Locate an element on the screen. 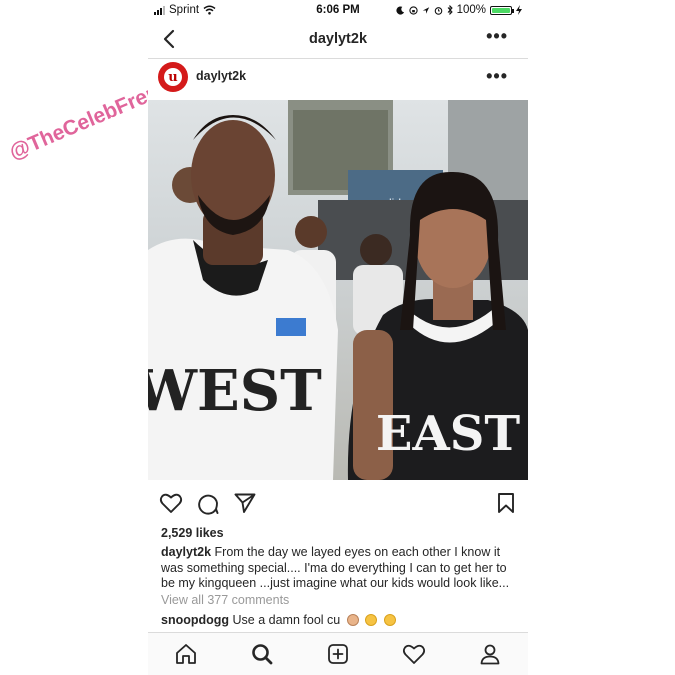 This screenshot has width=675, height=675. nav-title: daylyt2k is located at coordinates (338, 39).